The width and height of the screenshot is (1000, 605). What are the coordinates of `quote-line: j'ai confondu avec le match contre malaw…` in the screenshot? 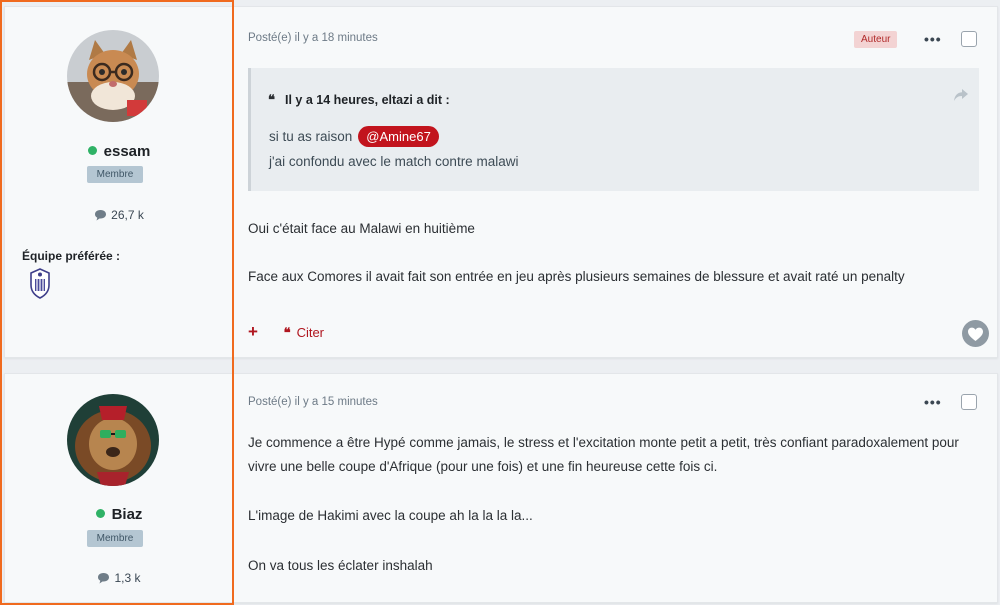 It's located at (394, 161).